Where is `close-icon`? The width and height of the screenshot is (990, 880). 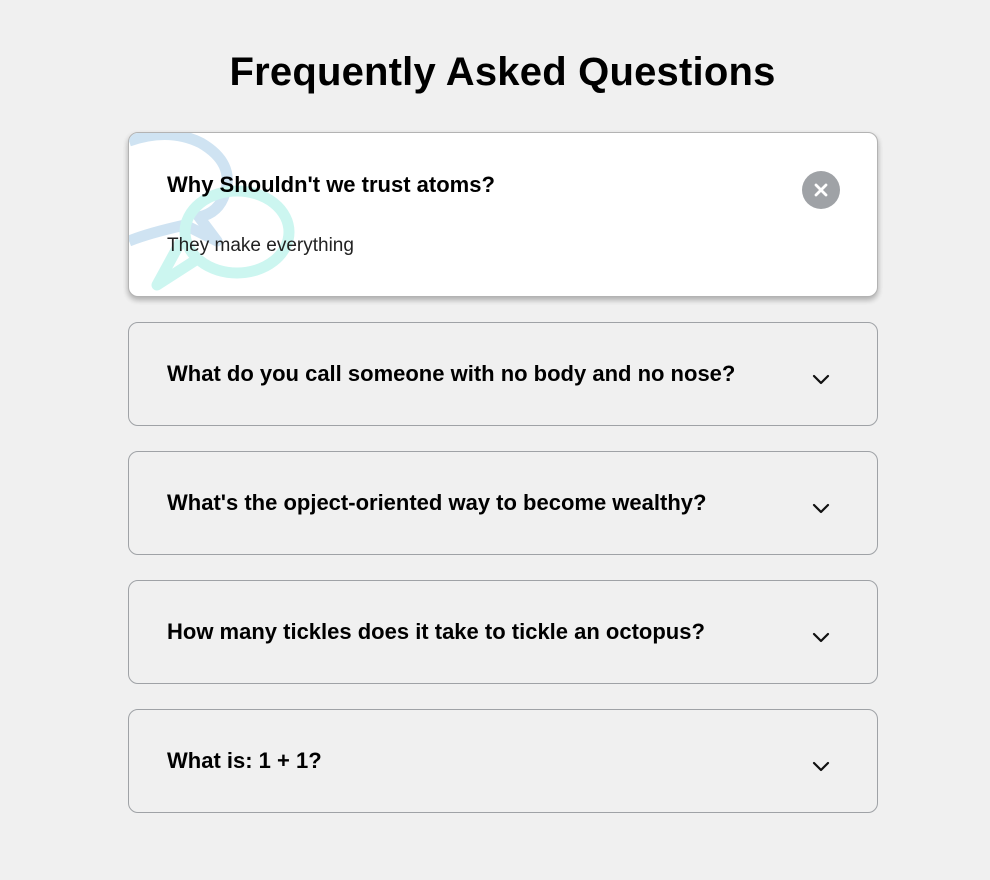 close-icon is located at coordinates (821, 190).